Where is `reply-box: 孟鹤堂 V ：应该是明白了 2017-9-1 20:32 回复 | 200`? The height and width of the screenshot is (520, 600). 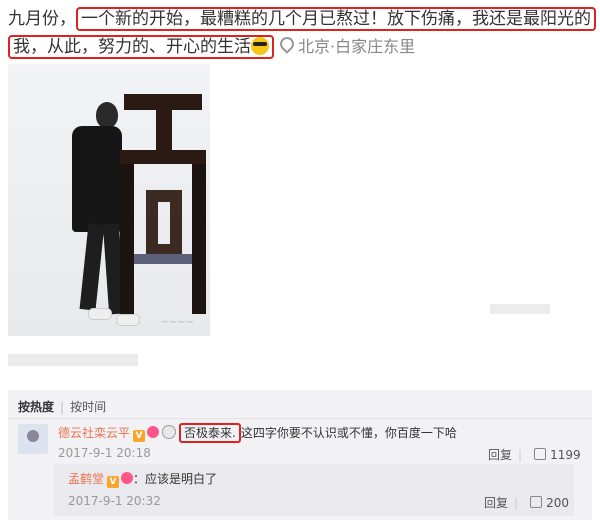 reply-box: 孟鹤堂 V ：应该是明白了 2017-9-1 20:32 回复 | 200 is located at coordinates (314, 490).